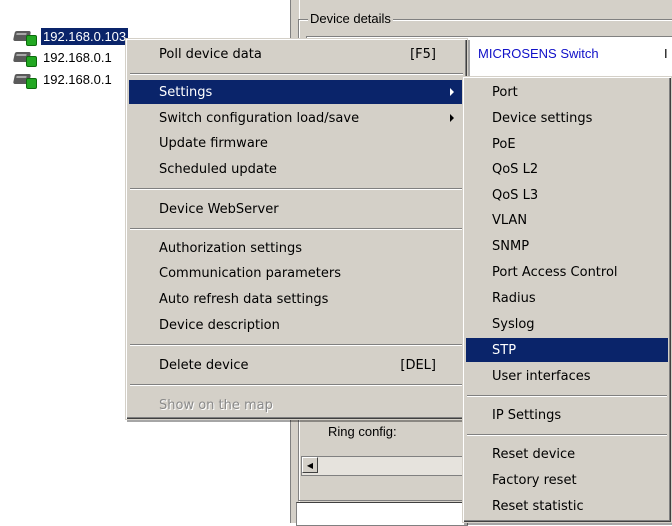  I want to click on menu-item-settings: Settings, so click(296, 92).